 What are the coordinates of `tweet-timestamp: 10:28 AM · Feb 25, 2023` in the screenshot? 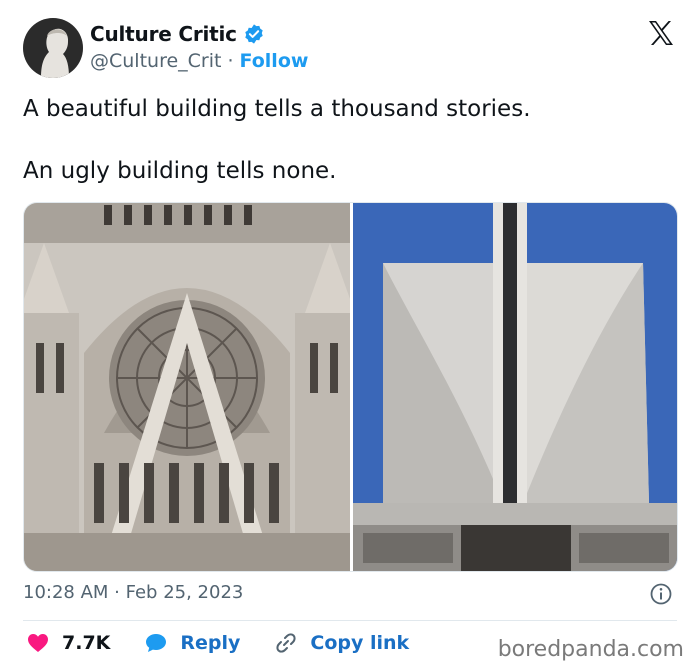 It's located at (133, 592).